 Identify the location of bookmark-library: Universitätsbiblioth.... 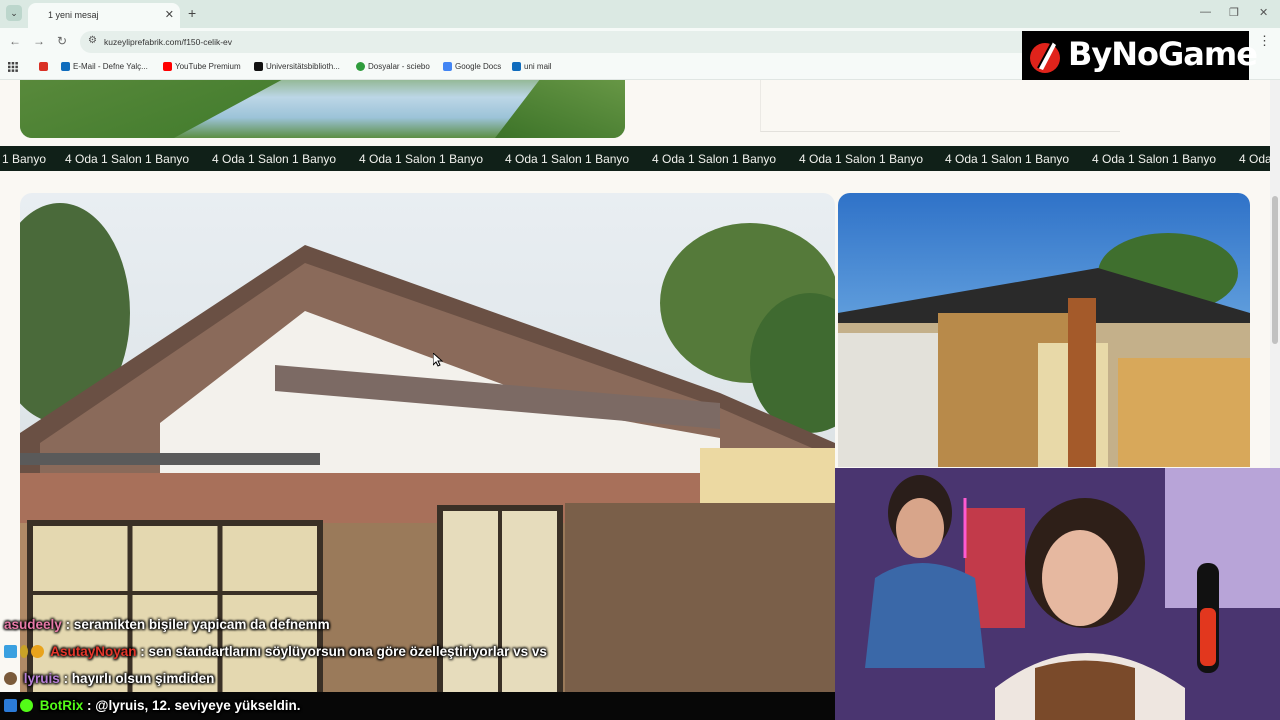
(297, 66).